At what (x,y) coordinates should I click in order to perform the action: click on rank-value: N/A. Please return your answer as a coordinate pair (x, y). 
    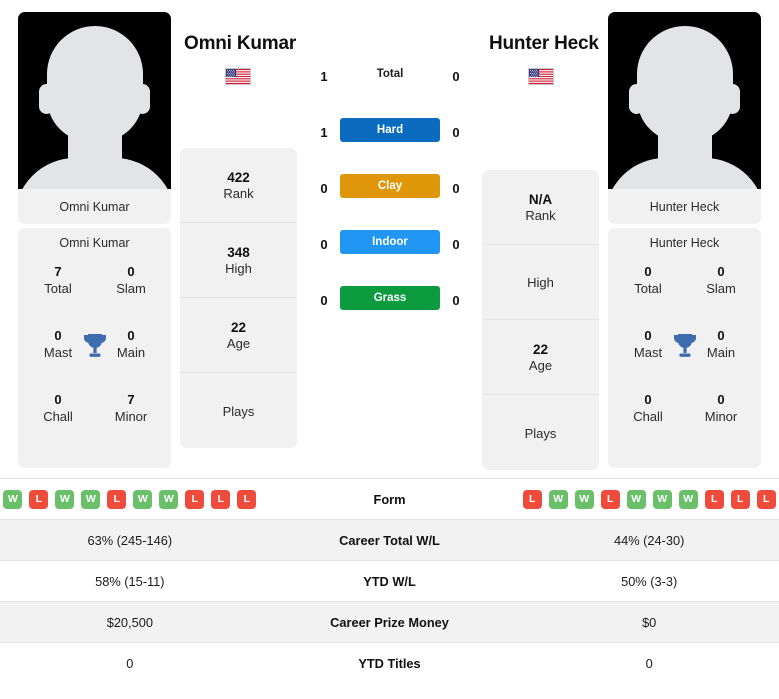
    Looking at the image, I should click on (540, 199).